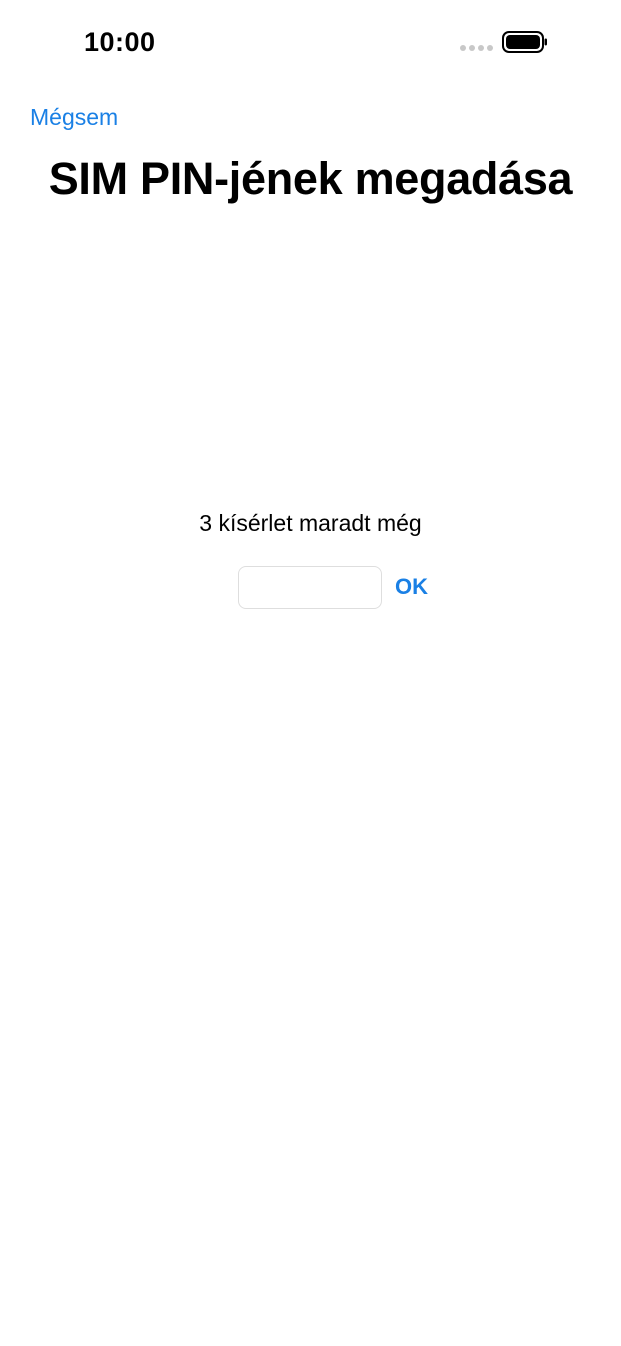 The height and width of the screenshot is (1346, 621). What do you see at coordinates (411, 587) in the screenshot?
I see `ok-button: OK` at bounding box center [411, 587].